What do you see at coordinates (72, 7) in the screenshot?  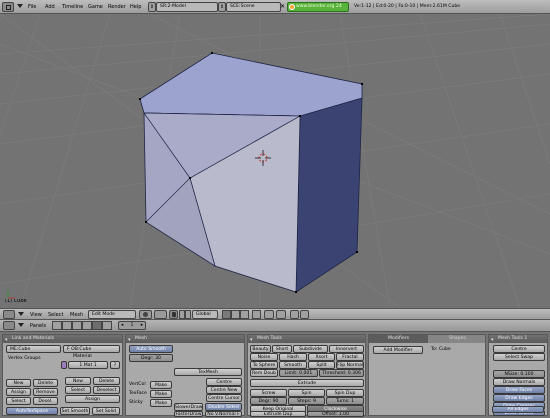 I see `menu-timeline: Timeline` at bounding box center [72, 7].